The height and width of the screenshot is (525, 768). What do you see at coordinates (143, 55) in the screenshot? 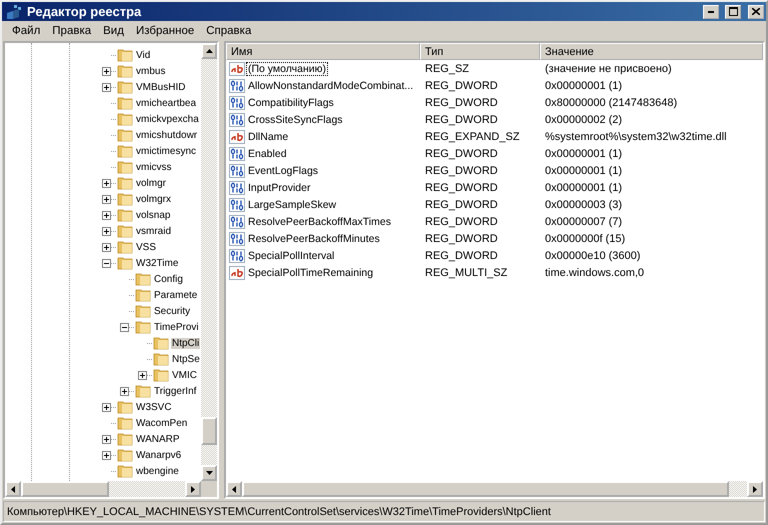
I see `tree-item: Vid` at bounding box center [143, 55].